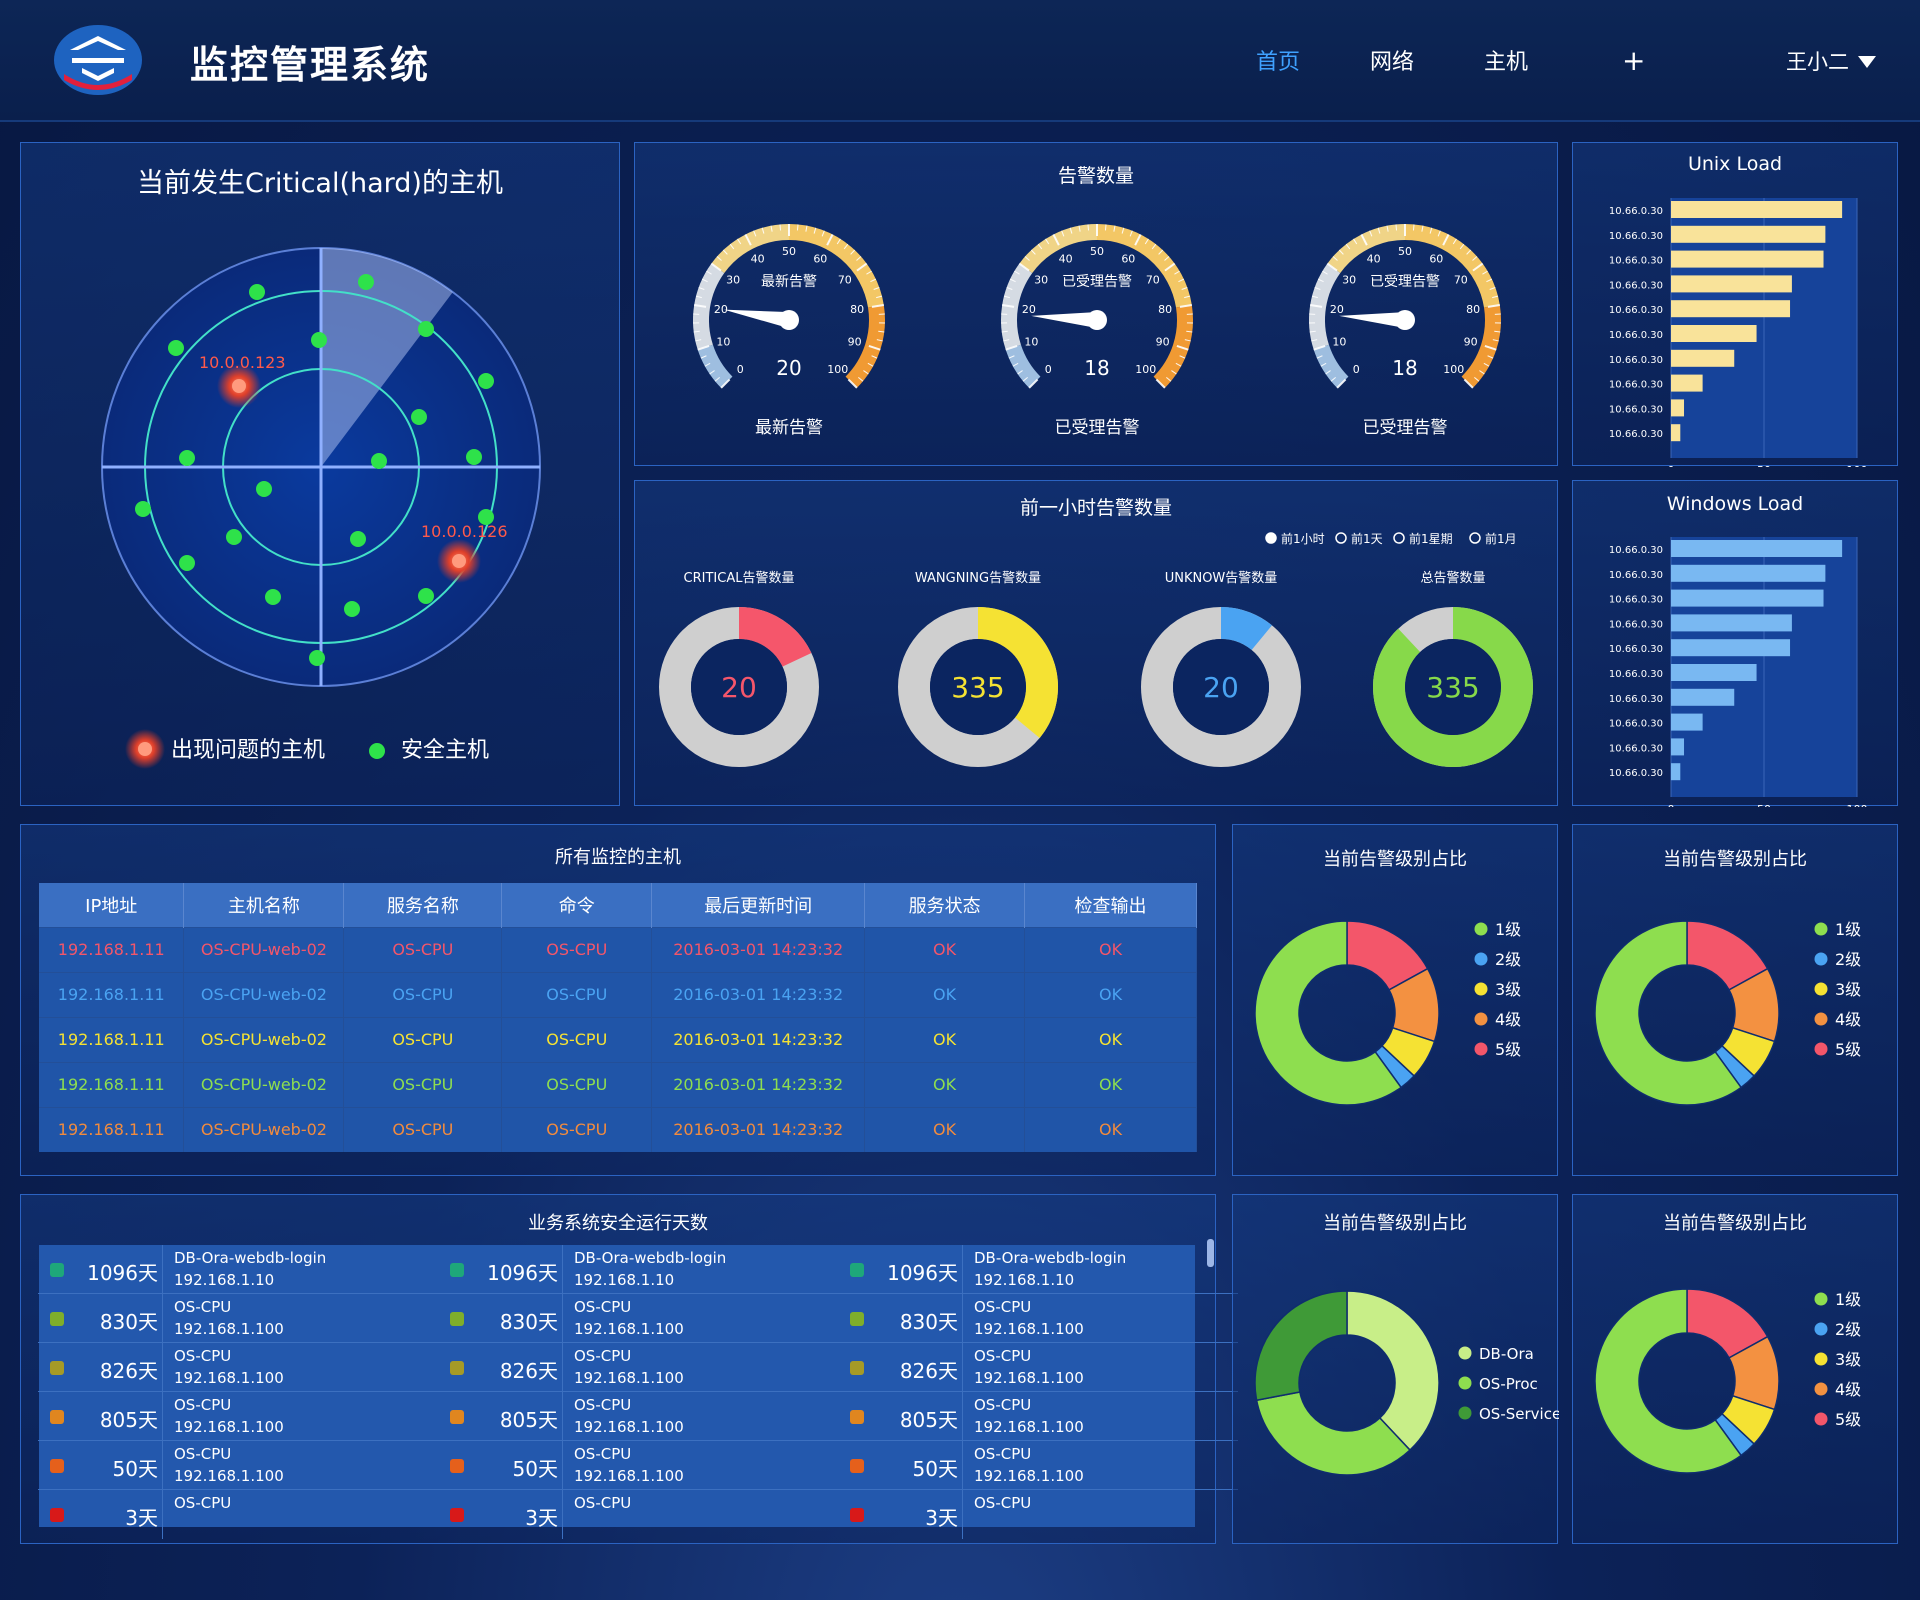 The height and width of the screenshot is (1600, 1920). Describe the element at coordinates (1110, 905) in the screenshot. I see `col-output: 检查输出` at that location.